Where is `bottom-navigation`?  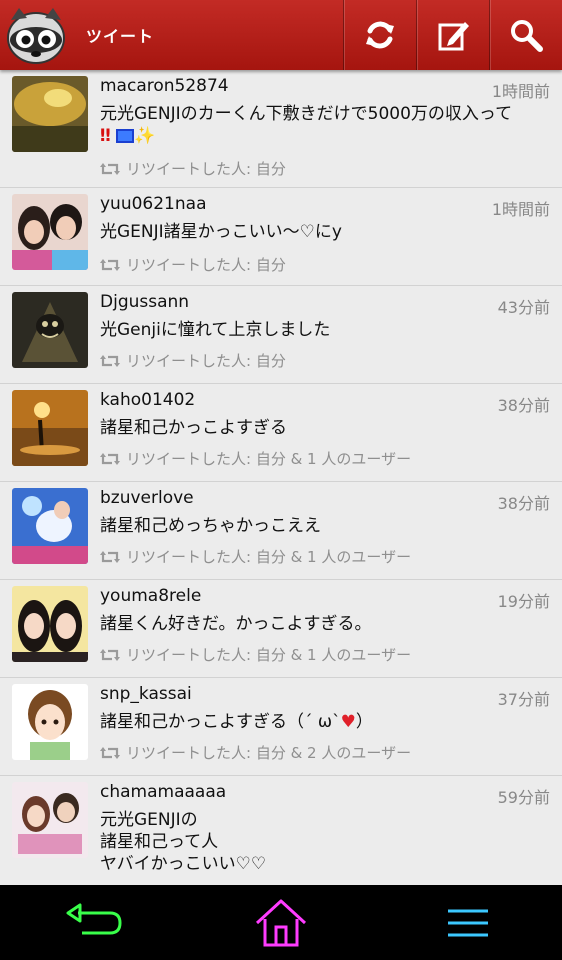
bottom-navigation is located at coordinates (281, 922).